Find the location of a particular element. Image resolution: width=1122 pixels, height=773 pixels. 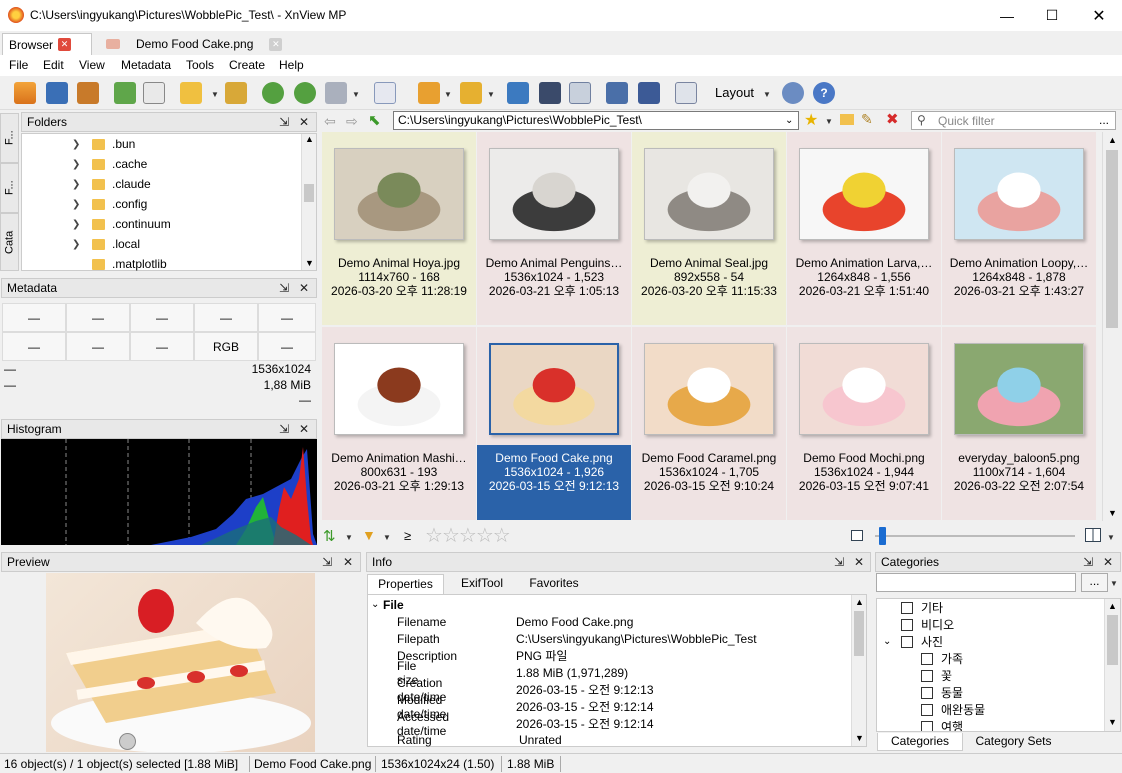

binoculars-icon is located at coordinates (550, 93).